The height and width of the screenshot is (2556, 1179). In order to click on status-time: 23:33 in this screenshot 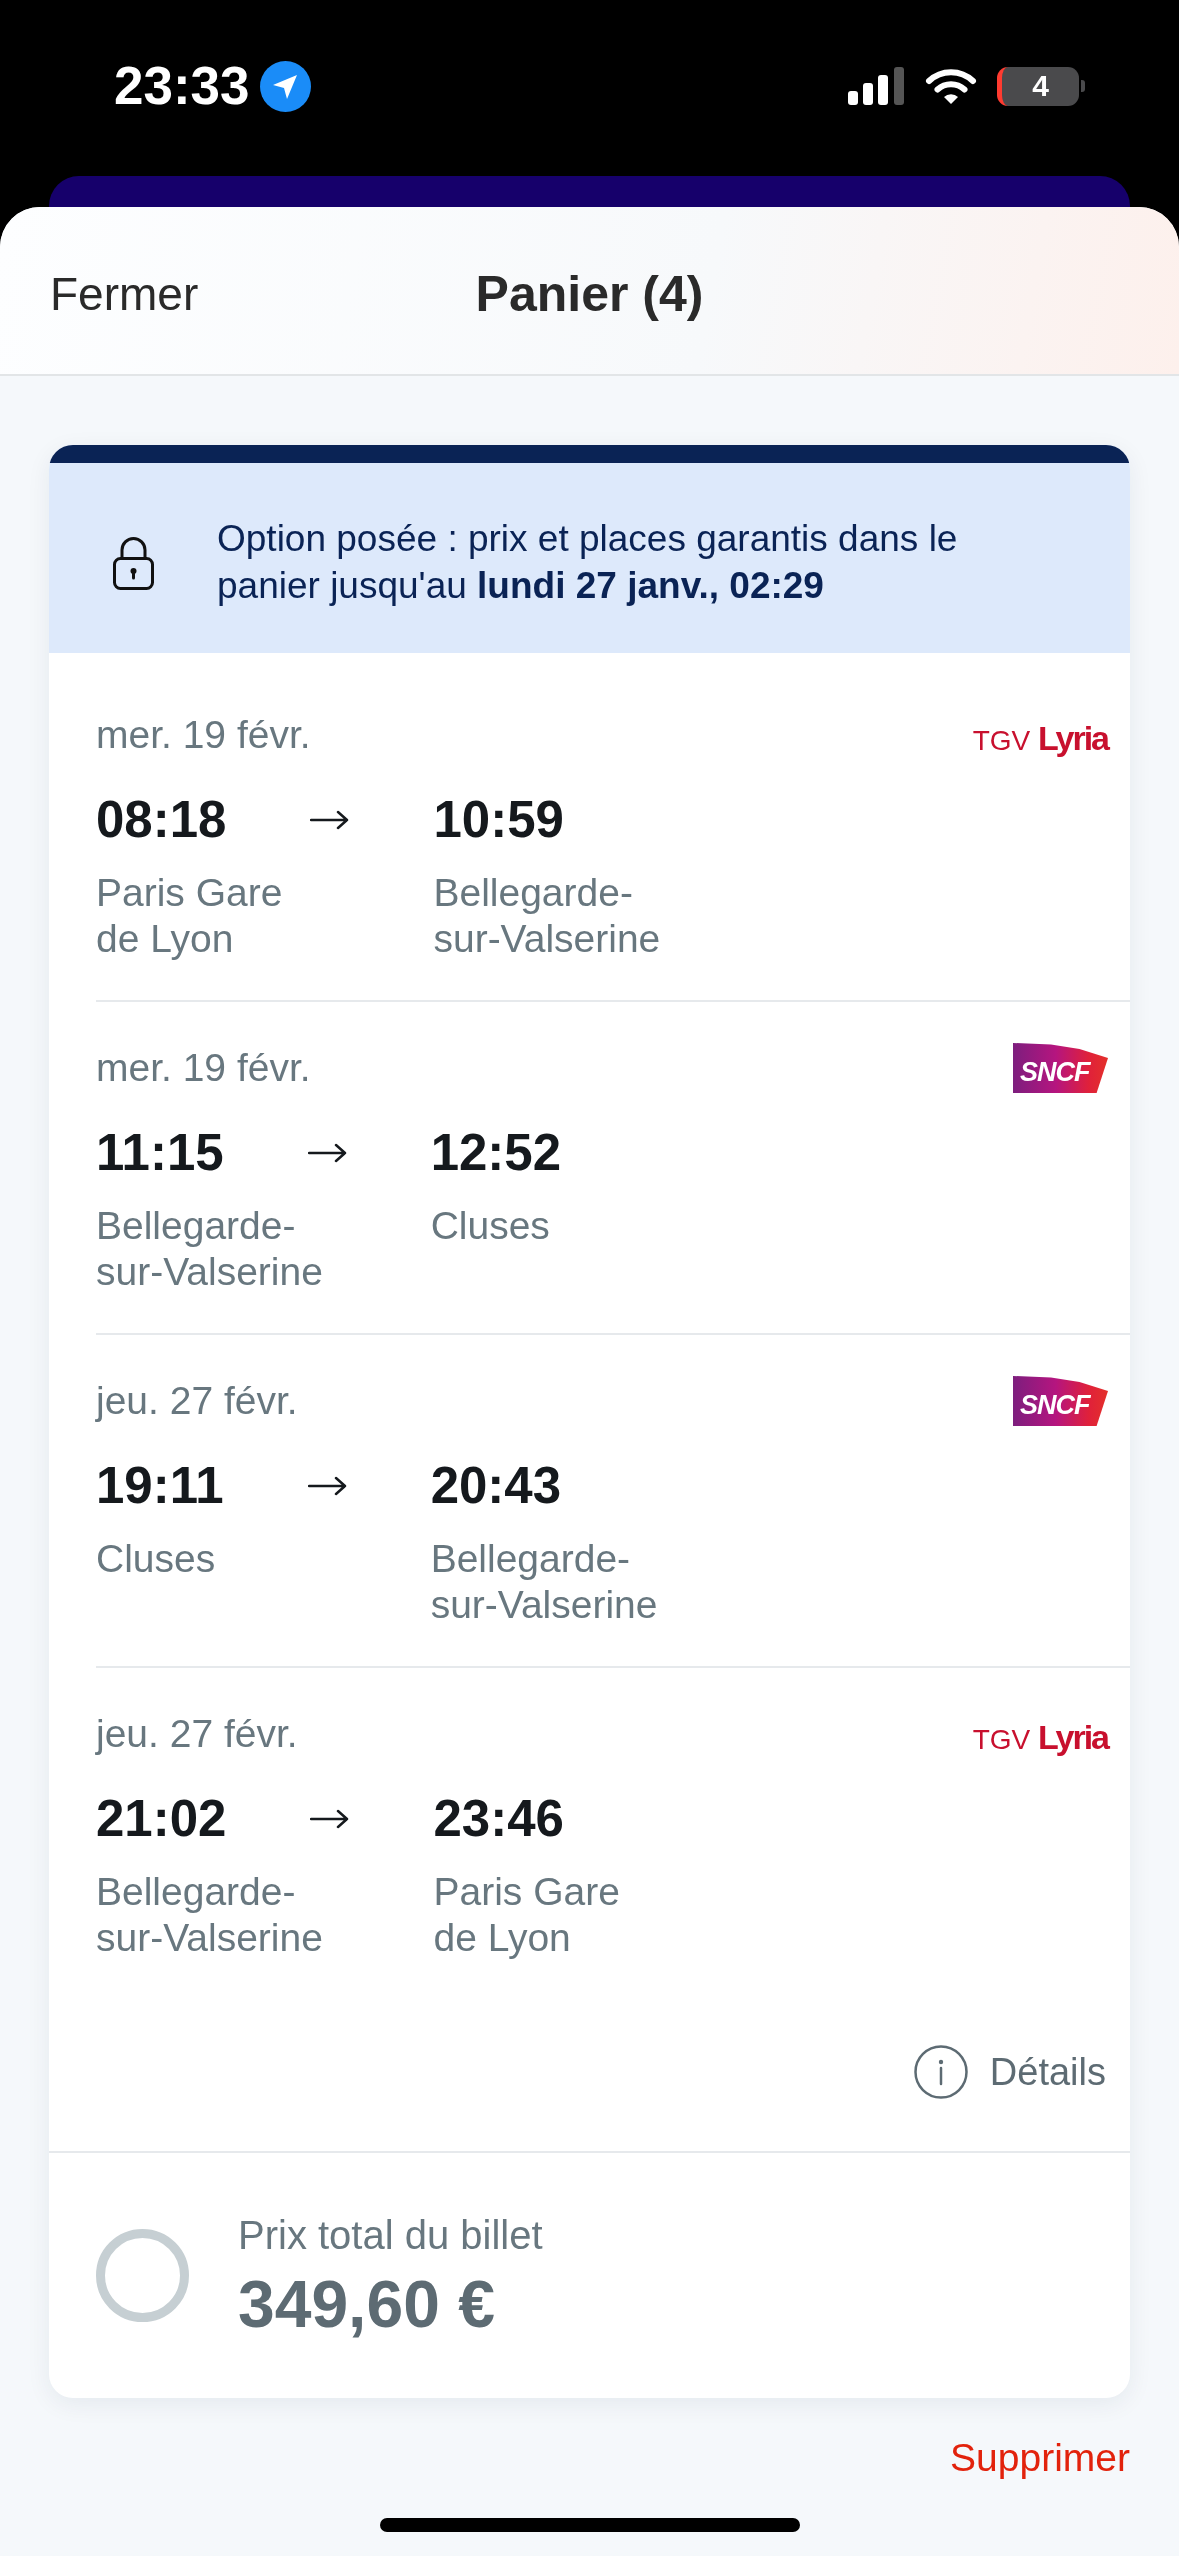, I will do `click(182, 86)`.